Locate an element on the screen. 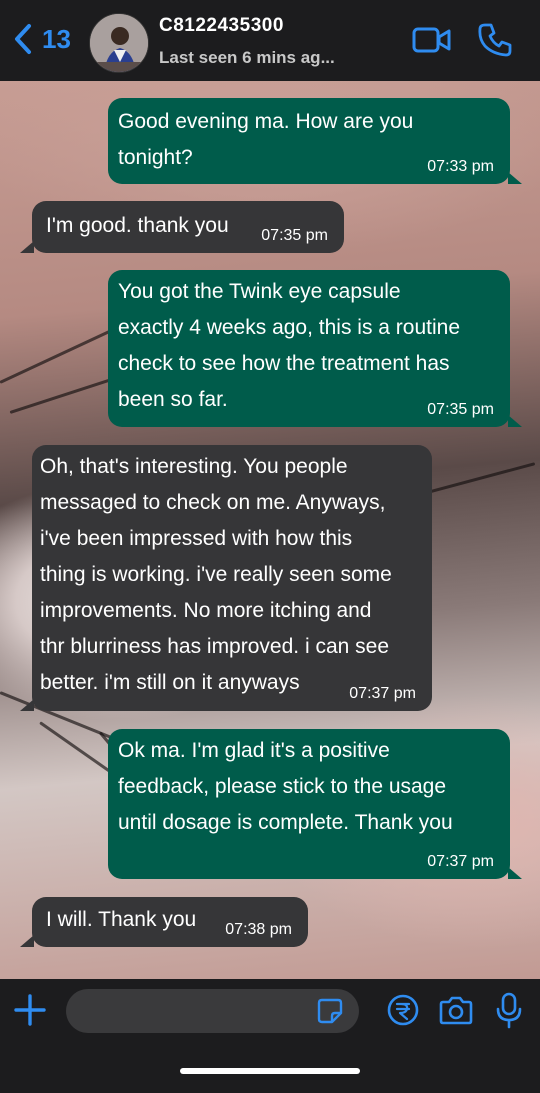 The image size is (540, 1093). contact-name: C8122435300 is located at coordinates (221, 26).